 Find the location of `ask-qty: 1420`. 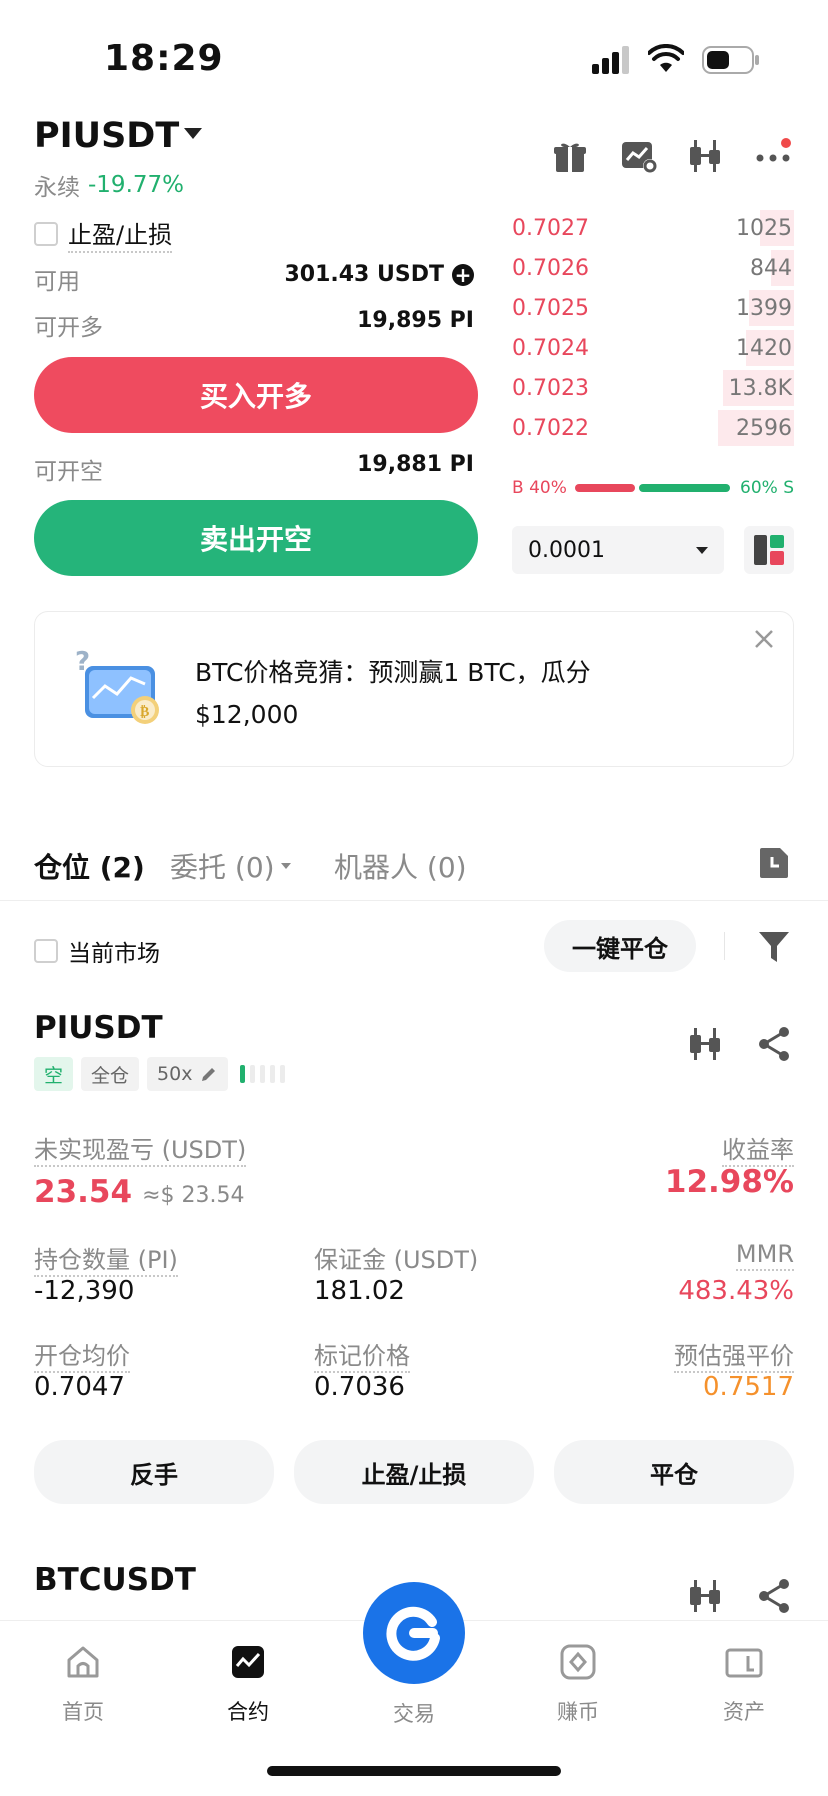

ask-qty: 1420 is located at coordinates (764, 348).